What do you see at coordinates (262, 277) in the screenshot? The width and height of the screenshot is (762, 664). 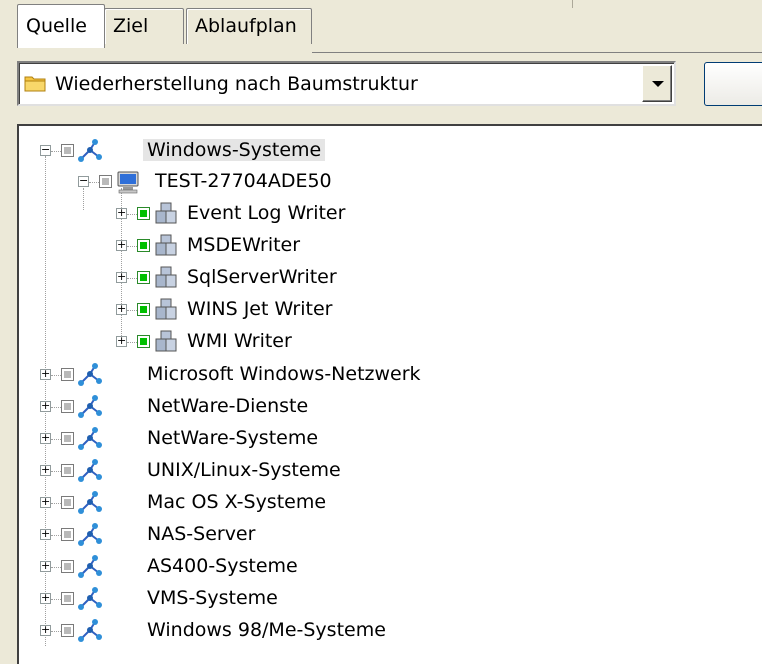 I see `tree-node-label: SqlServerWriter` at bounding box center [262, 277].